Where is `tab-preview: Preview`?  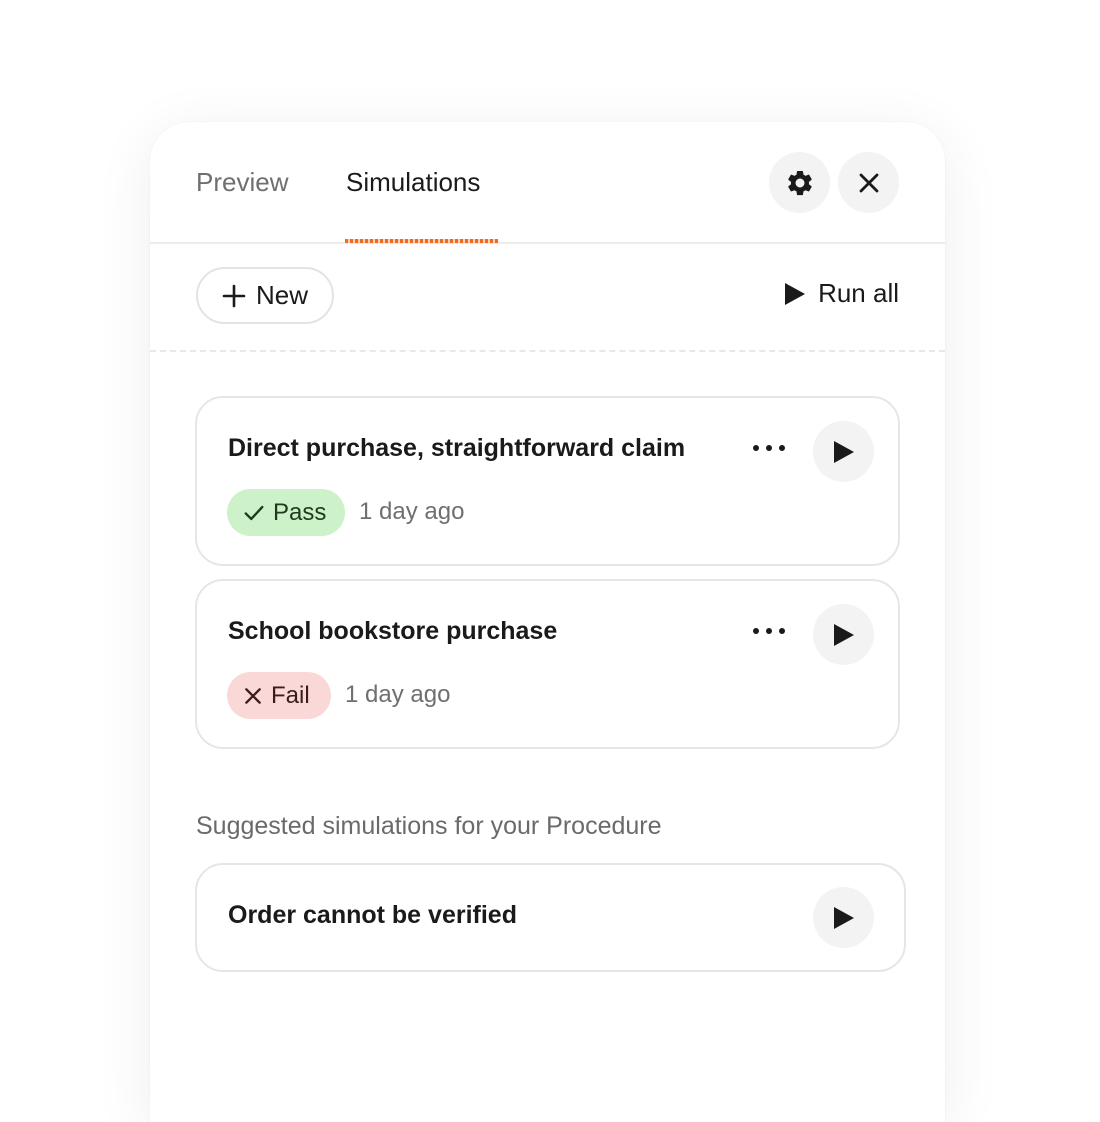
tab-preview: Preview is located at coordinates (242, 182).